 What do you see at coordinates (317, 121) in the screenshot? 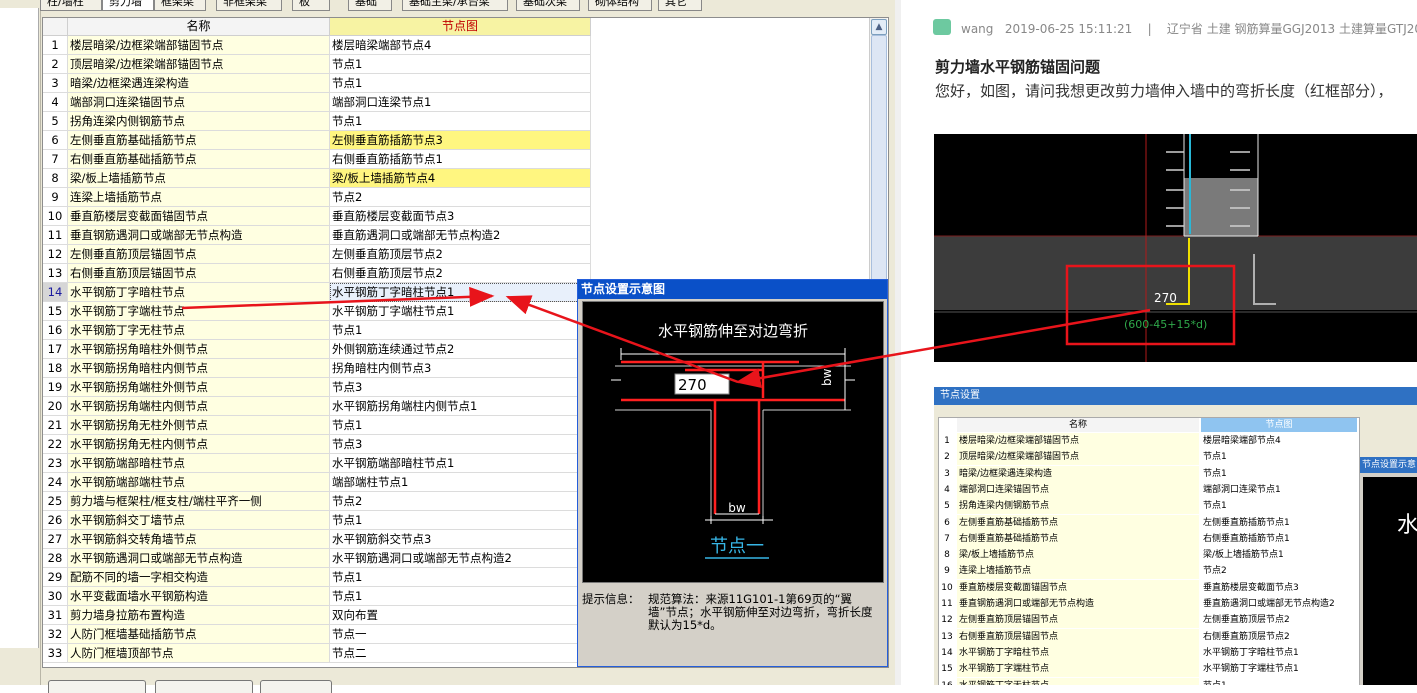
I see `table-row: 5 拐角连梁内侧钢筋节点 节点1` at bounding box center [317, 121].